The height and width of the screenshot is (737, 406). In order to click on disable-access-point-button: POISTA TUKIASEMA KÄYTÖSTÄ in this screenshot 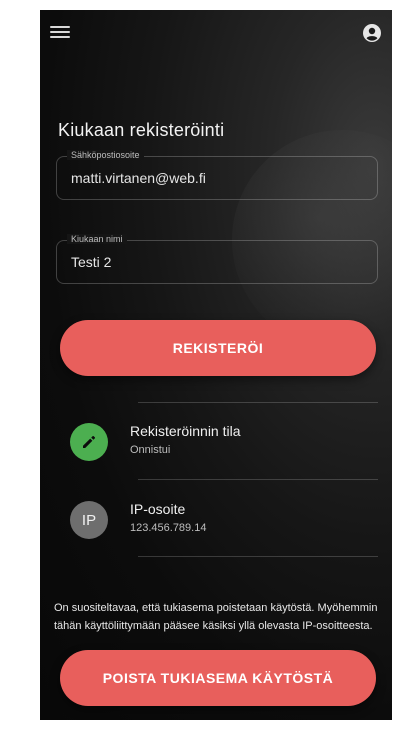, I will do `click(218, 678)`.